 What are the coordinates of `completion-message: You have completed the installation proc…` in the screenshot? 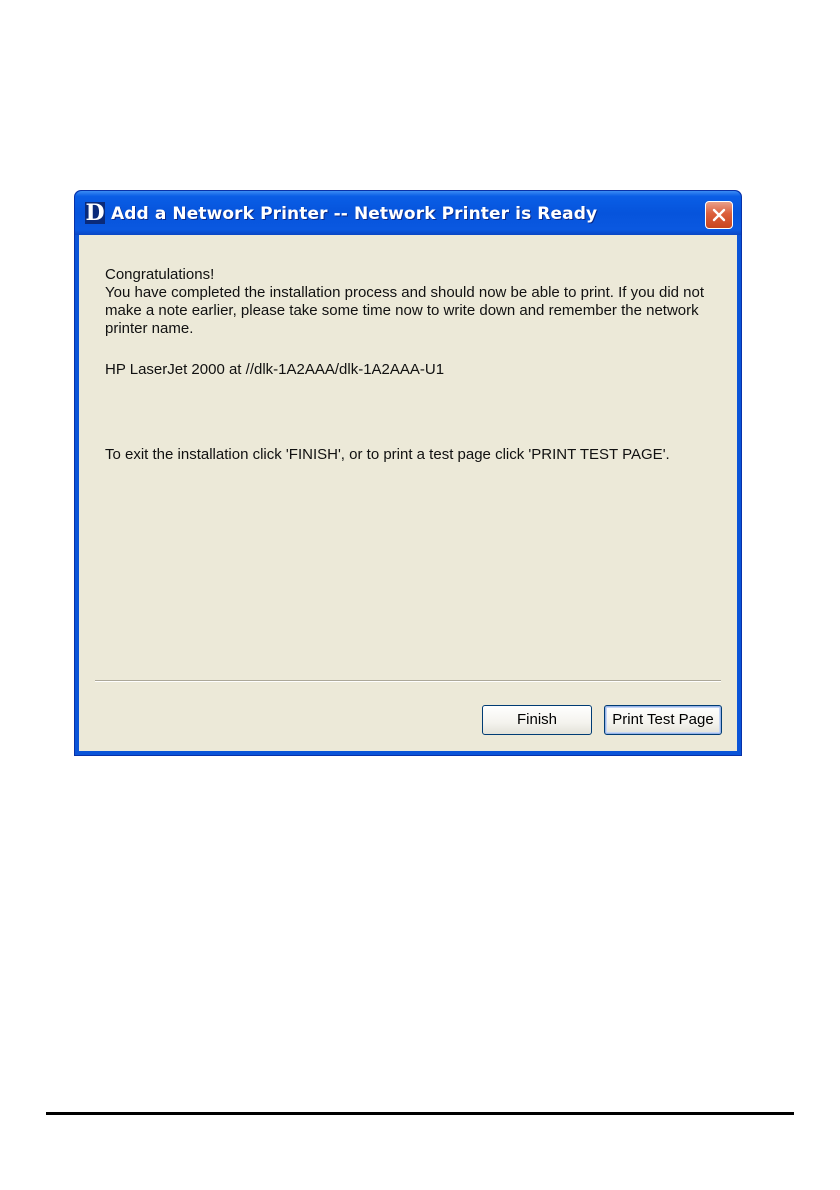 It's located at (405, 310).